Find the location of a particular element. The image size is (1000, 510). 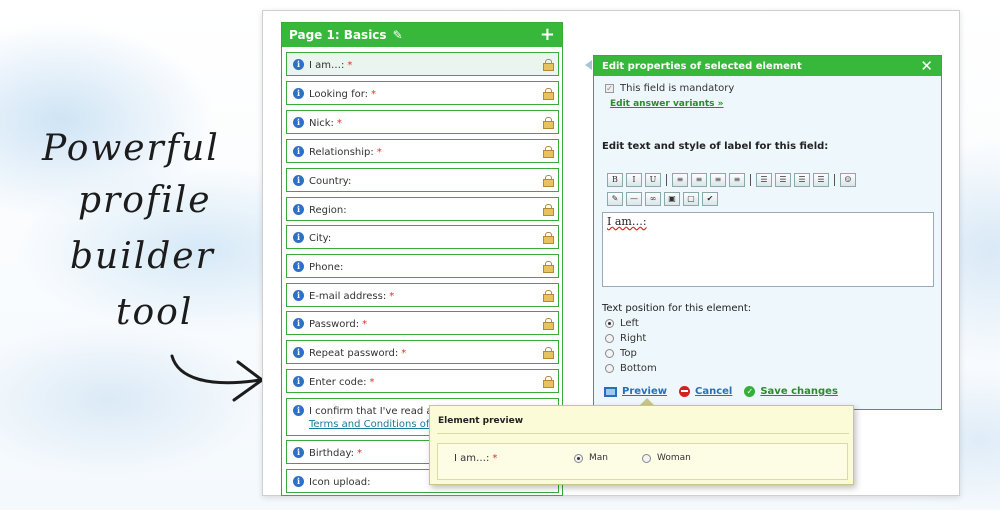

preview-label-text: I am…: is located at coordinates (472, 458).